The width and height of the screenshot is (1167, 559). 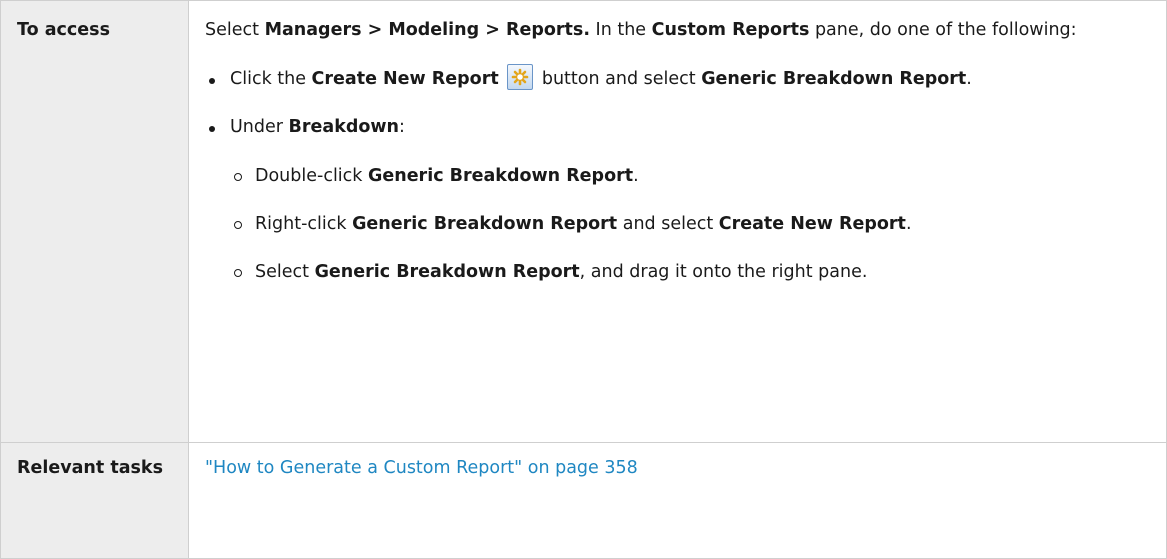 I want to click on list-item: Double-click Generic Breakdown Report., so click(x=691, y=176).